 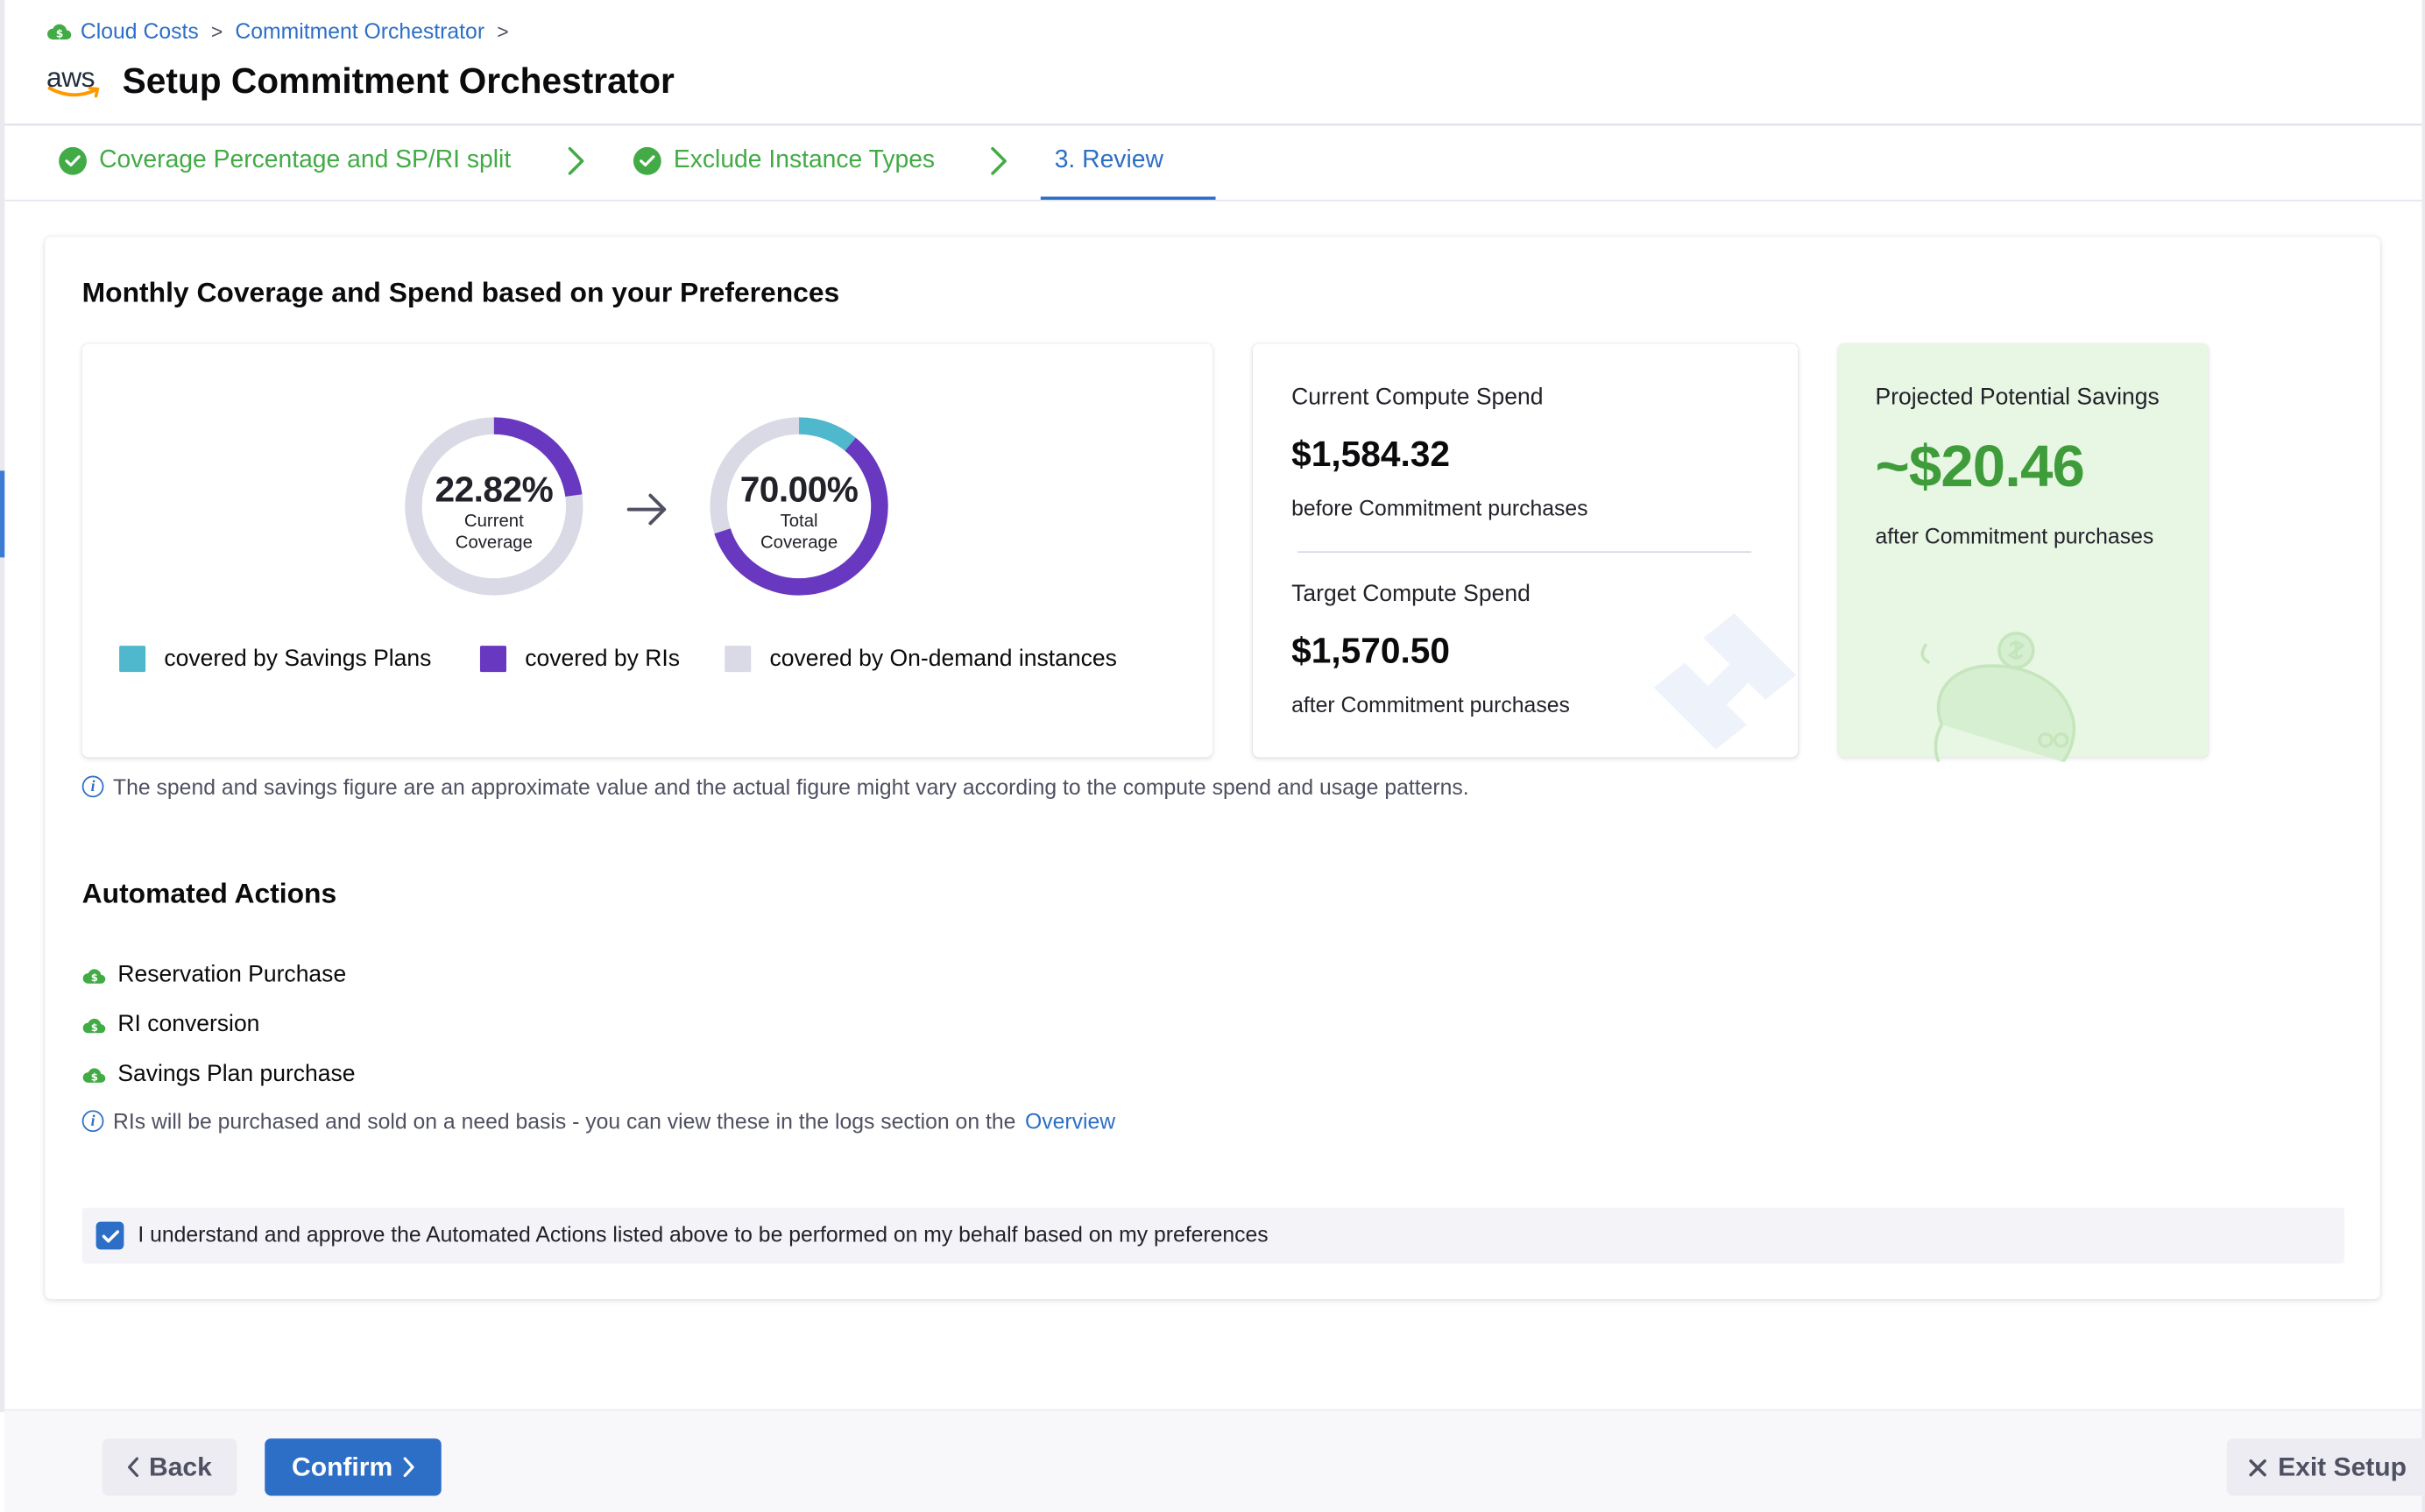 What do you see at coordinates (799, 544) in the screenshot?
I see `total-coverage-label-line2: Coverage` at bounding box center [799, 544].